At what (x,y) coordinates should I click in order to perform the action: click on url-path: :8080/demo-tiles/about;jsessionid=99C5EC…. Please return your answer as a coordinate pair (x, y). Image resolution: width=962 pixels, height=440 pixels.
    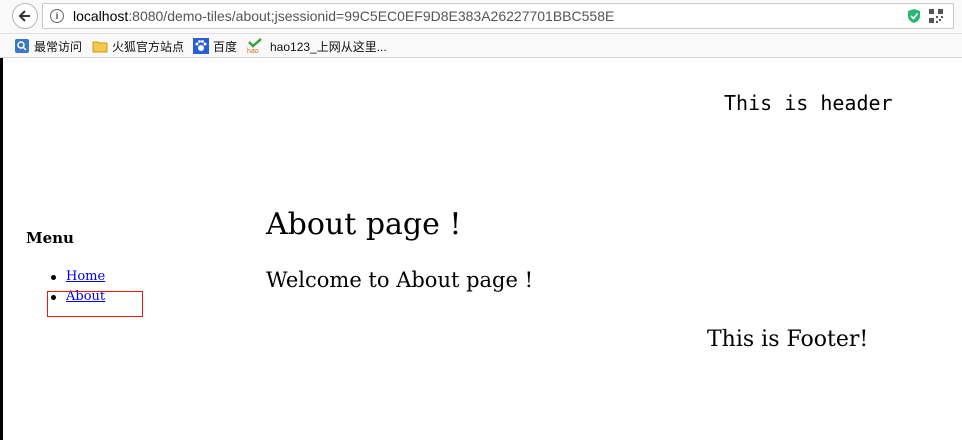
    Looking at the image, I should click on (371, 16).